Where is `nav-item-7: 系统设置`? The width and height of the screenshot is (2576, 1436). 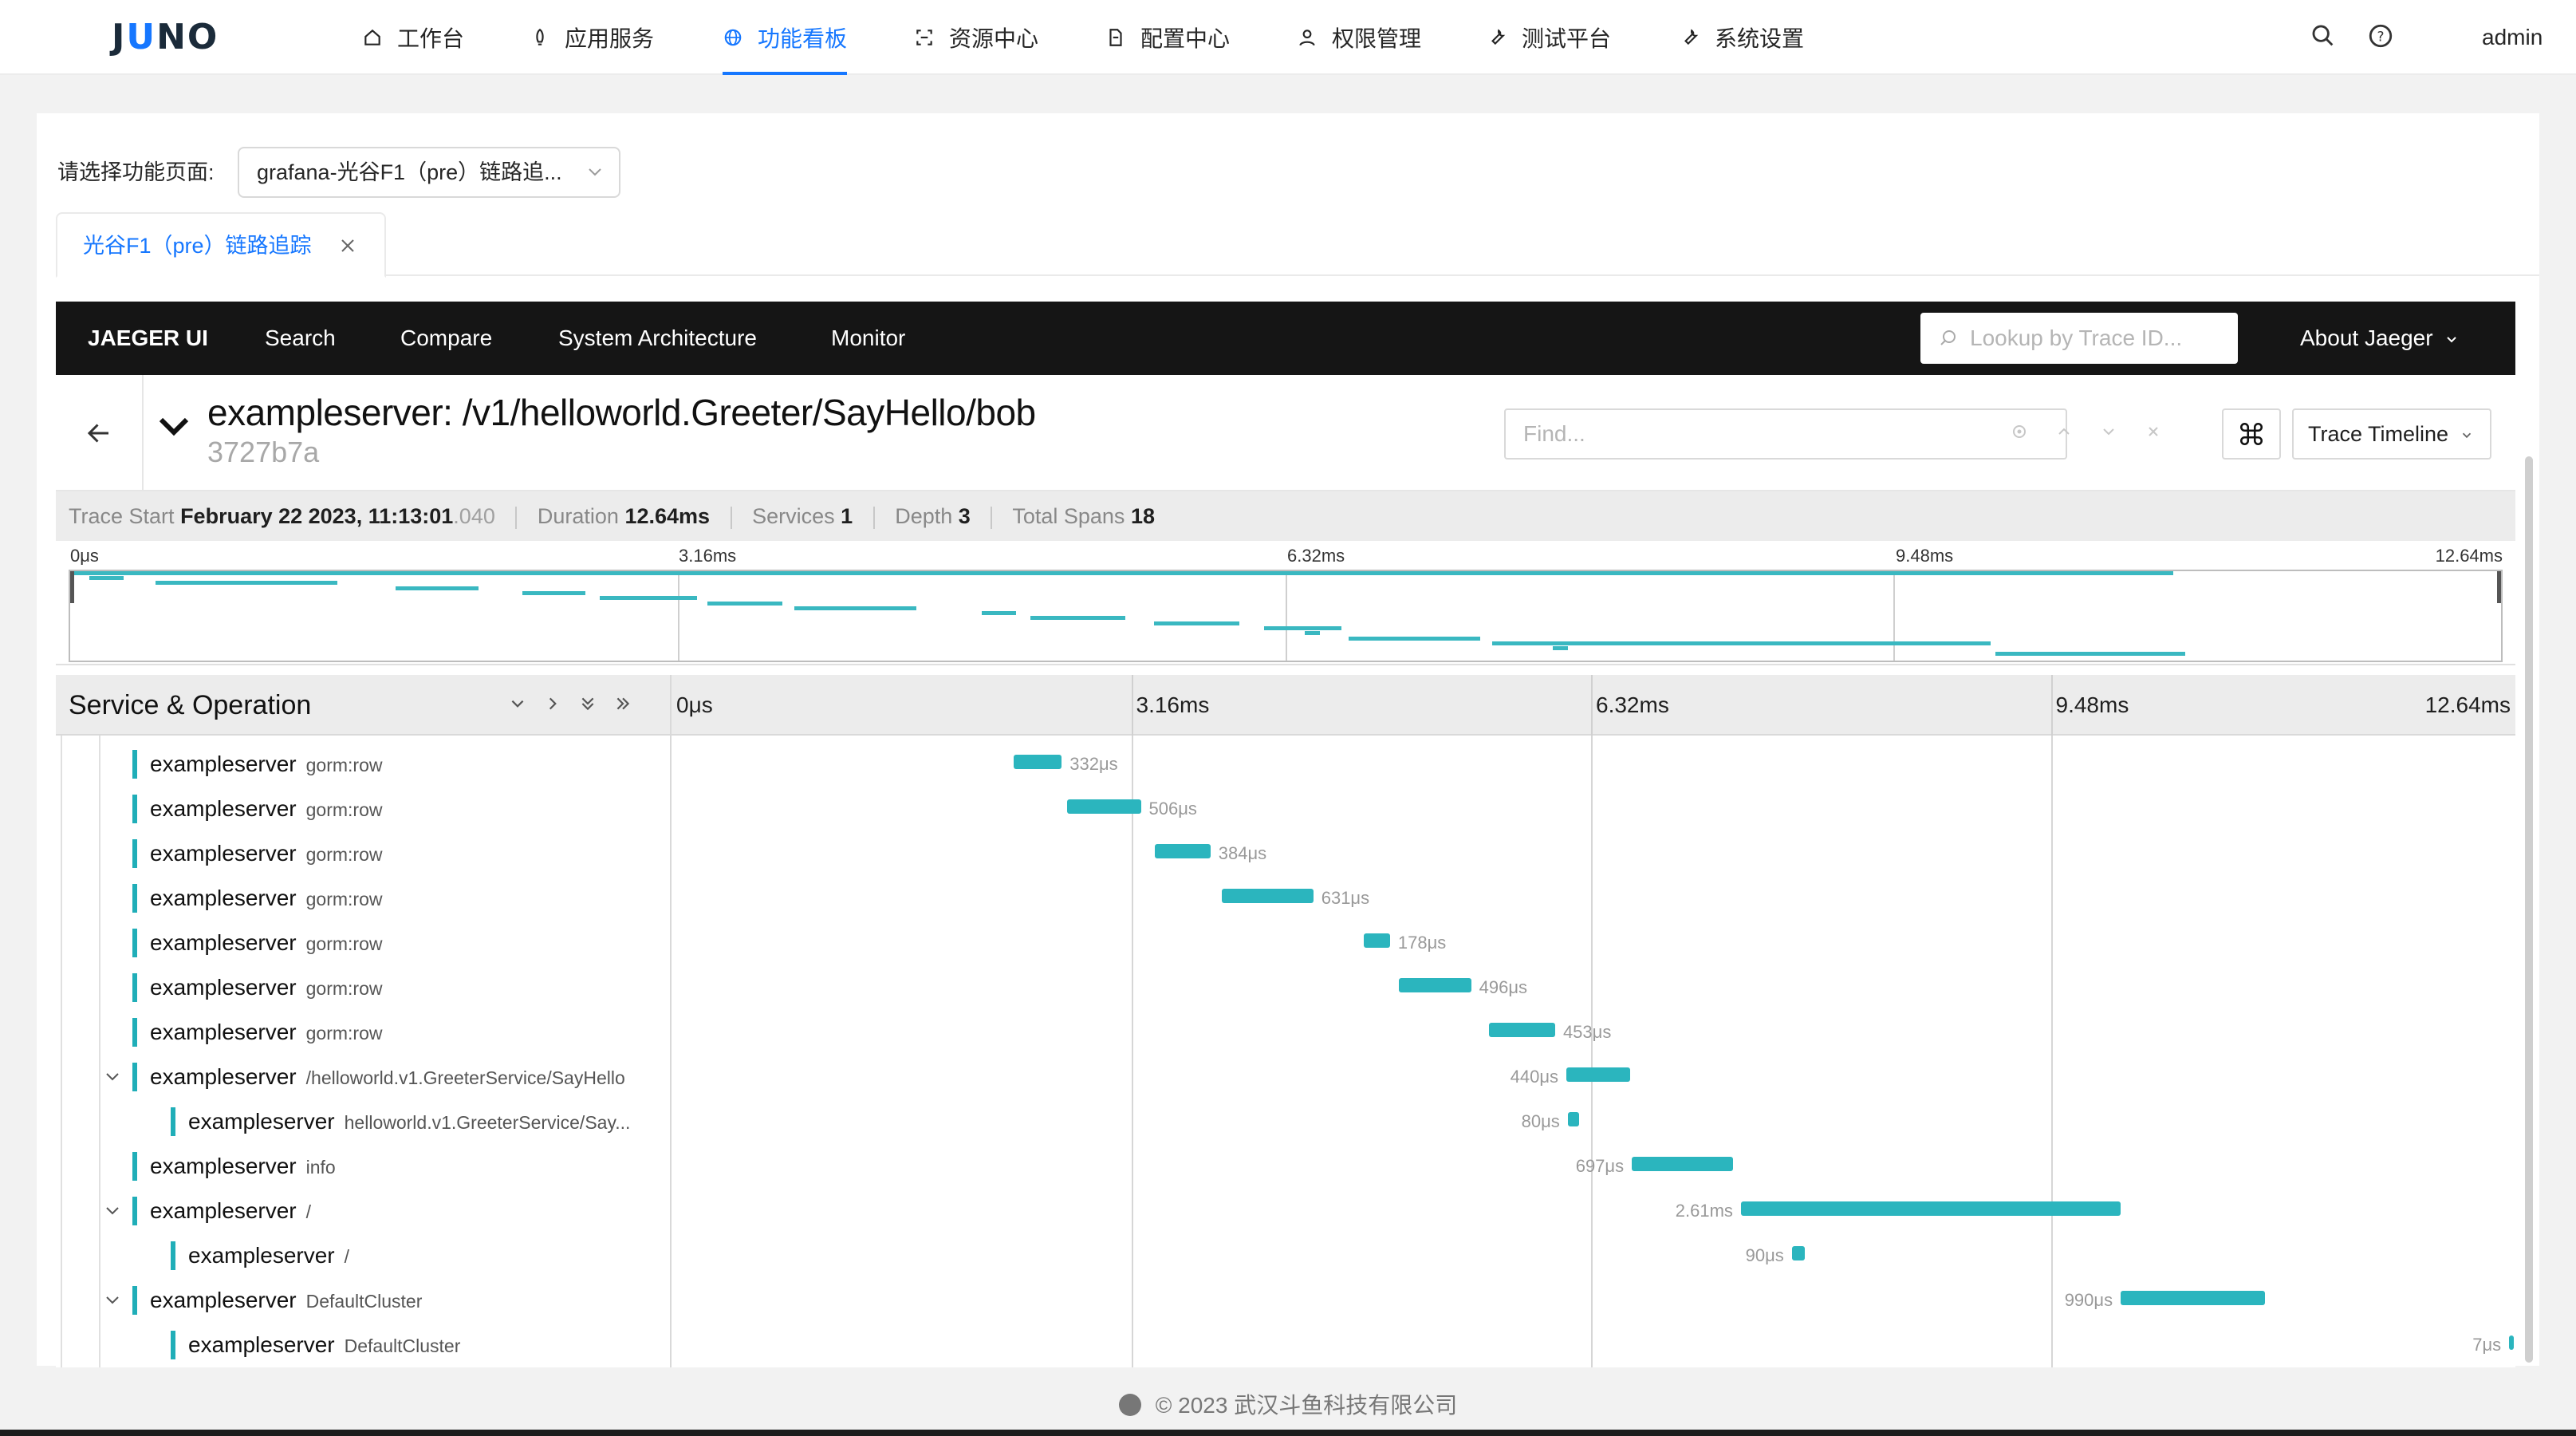
nav-item-7: 系统设置 is located at coordinates (1742, 37).